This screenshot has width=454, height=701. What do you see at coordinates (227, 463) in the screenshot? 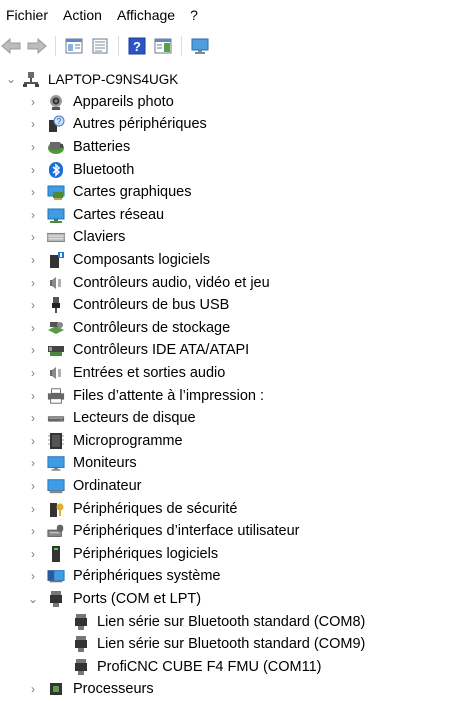
I see `tree-category: › Moniteurs` at bounding box center [227, 463].